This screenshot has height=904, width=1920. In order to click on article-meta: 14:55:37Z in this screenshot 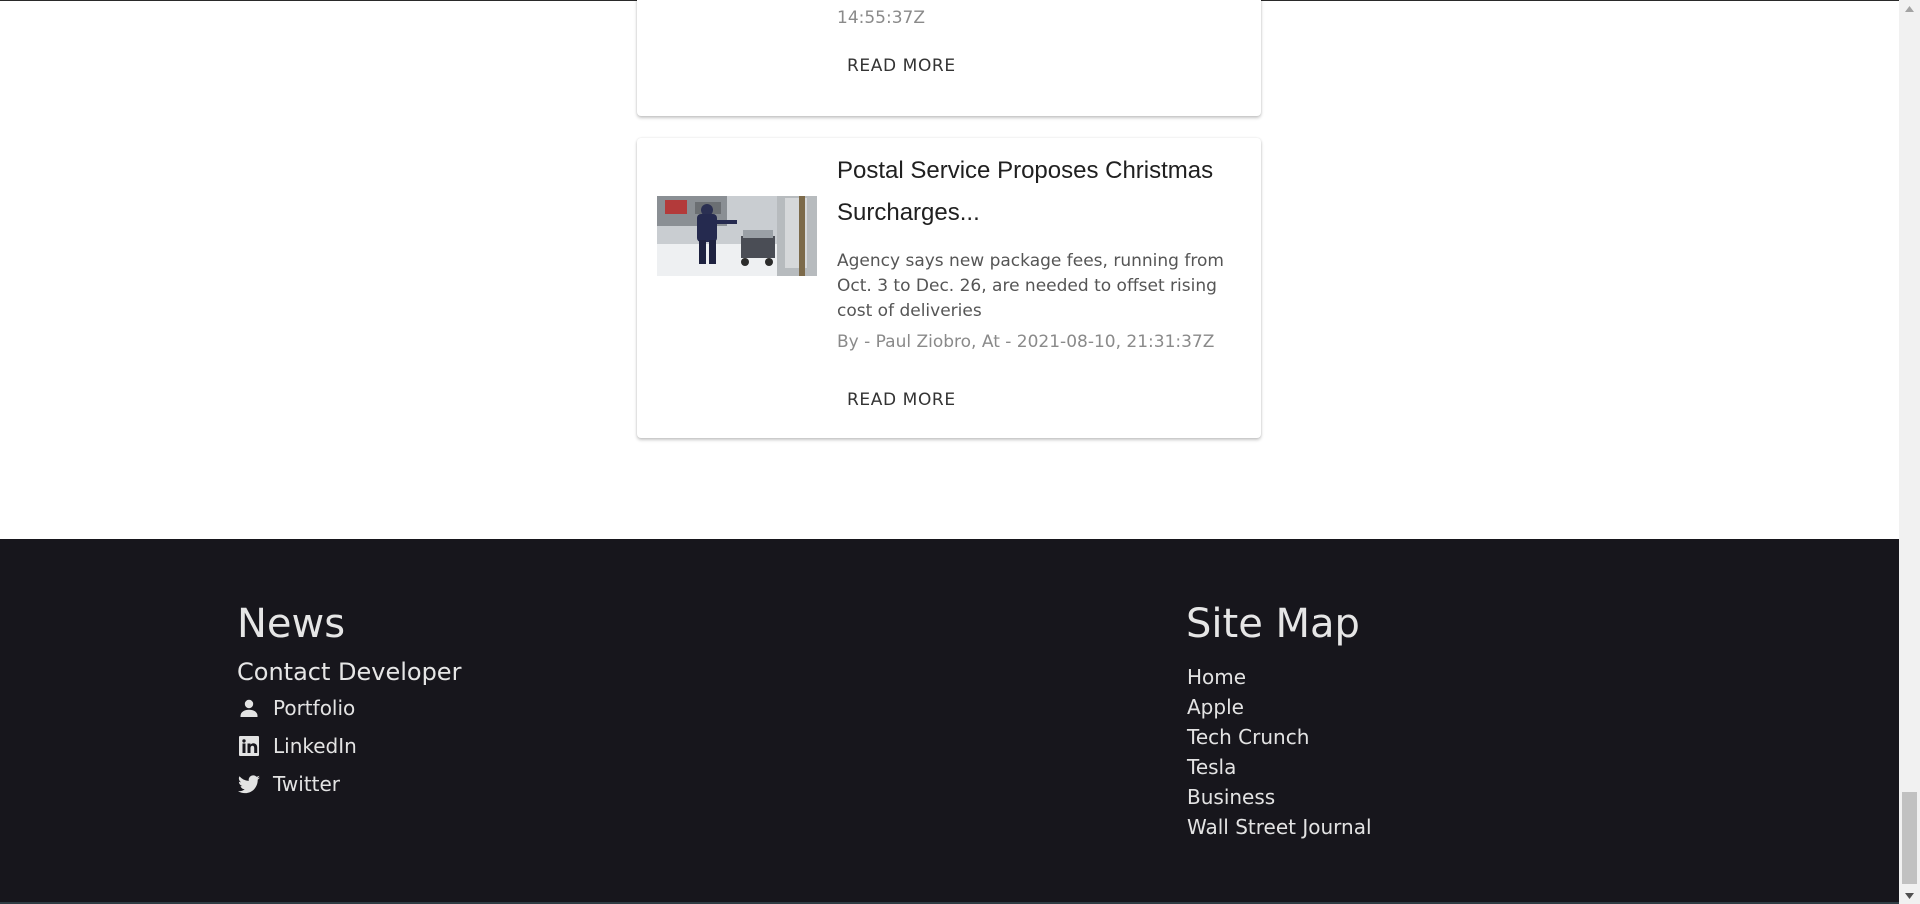, I will do `click(881, 18)`.